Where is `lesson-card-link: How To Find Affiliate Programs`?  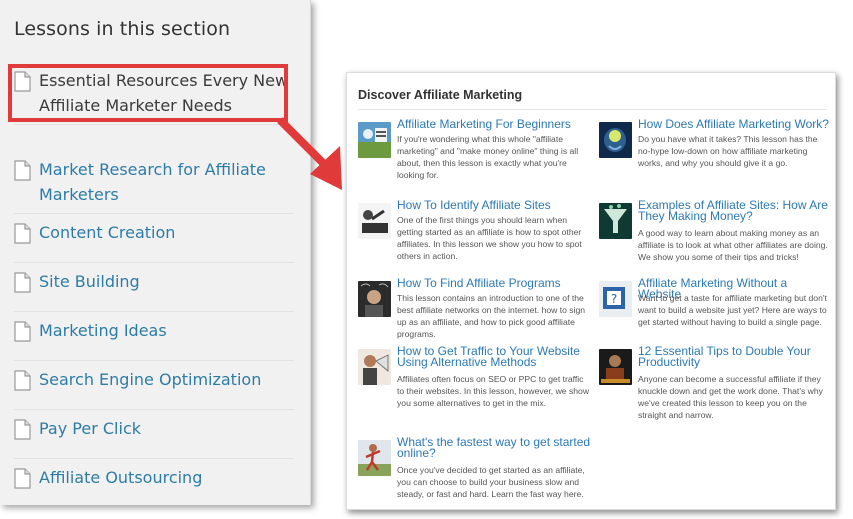 lesson-card-link: How To Find Affiliate Programs is located at coordinates (494, 283).